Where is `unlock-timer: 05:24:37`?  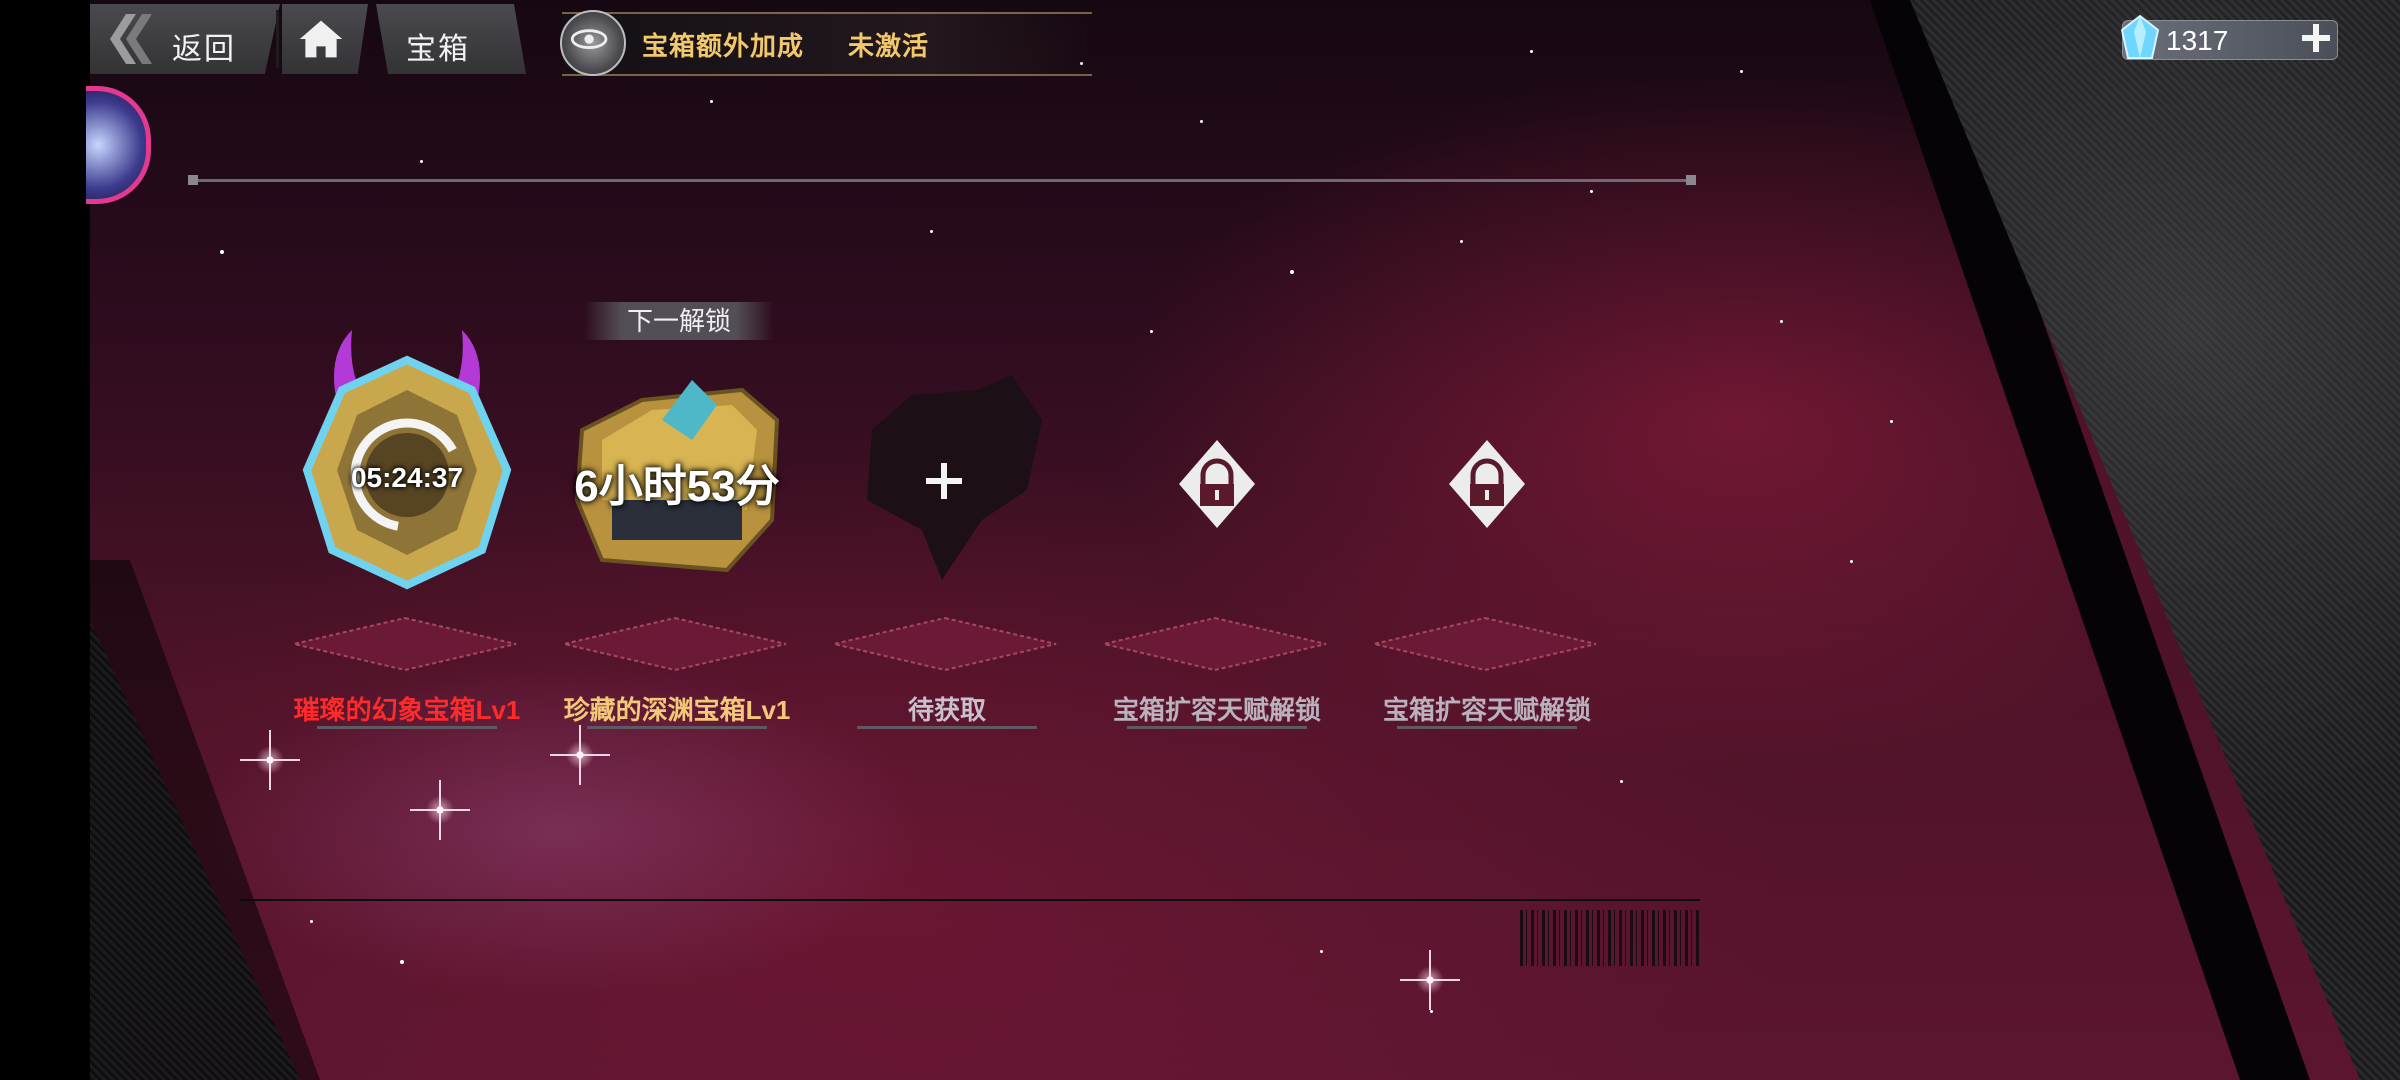
unlock-timer: 05:24:37 is located at coordinates (407, 477).